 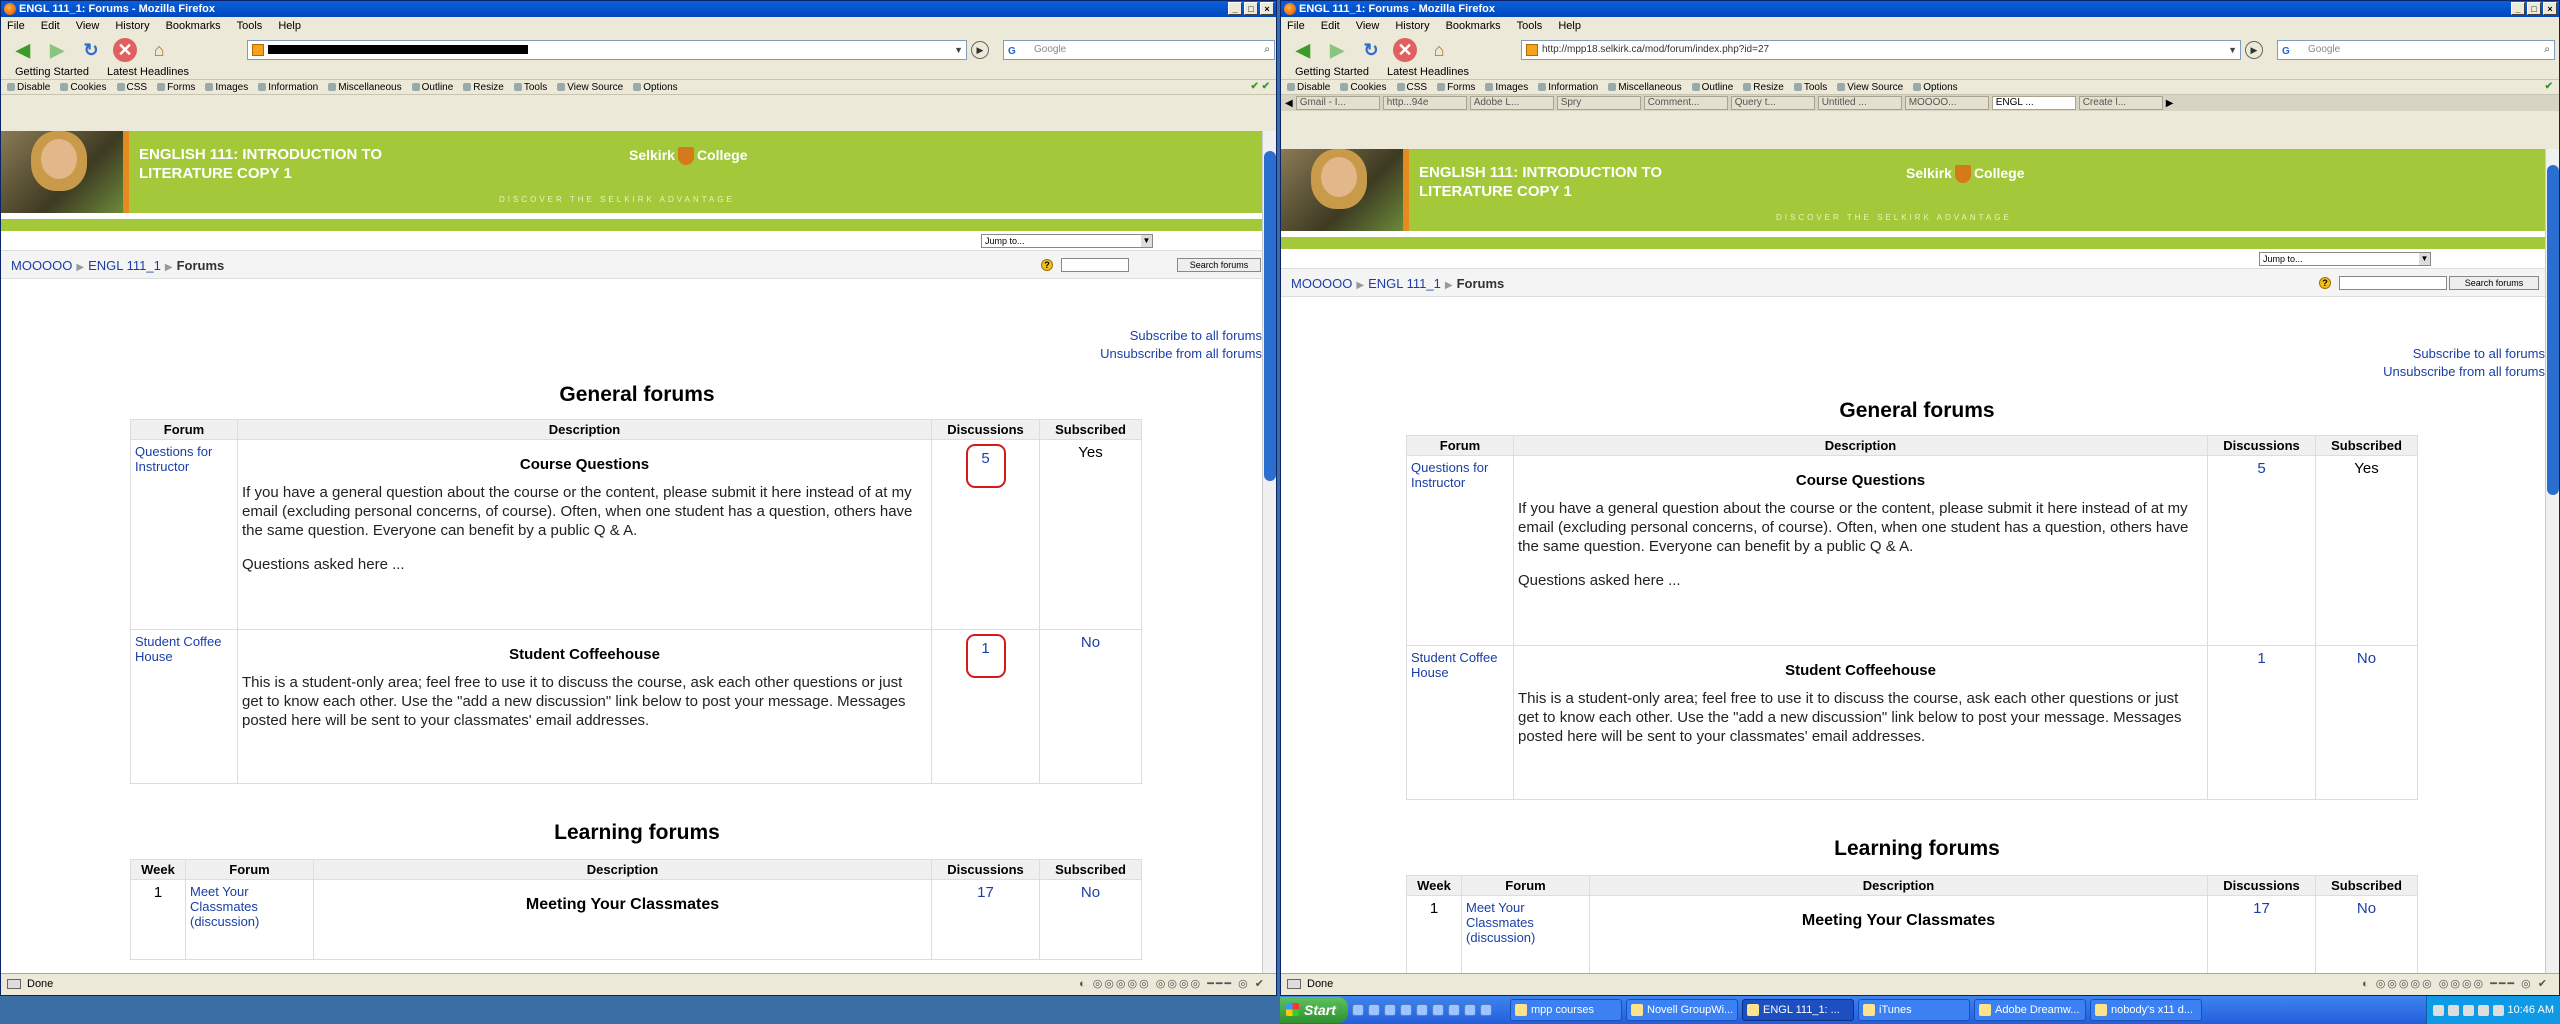 What do you see at coordinates (1406, 1010) in the screenshot?
I see `quicklaunch-media-icon` at bounding box center [1406, 1010].